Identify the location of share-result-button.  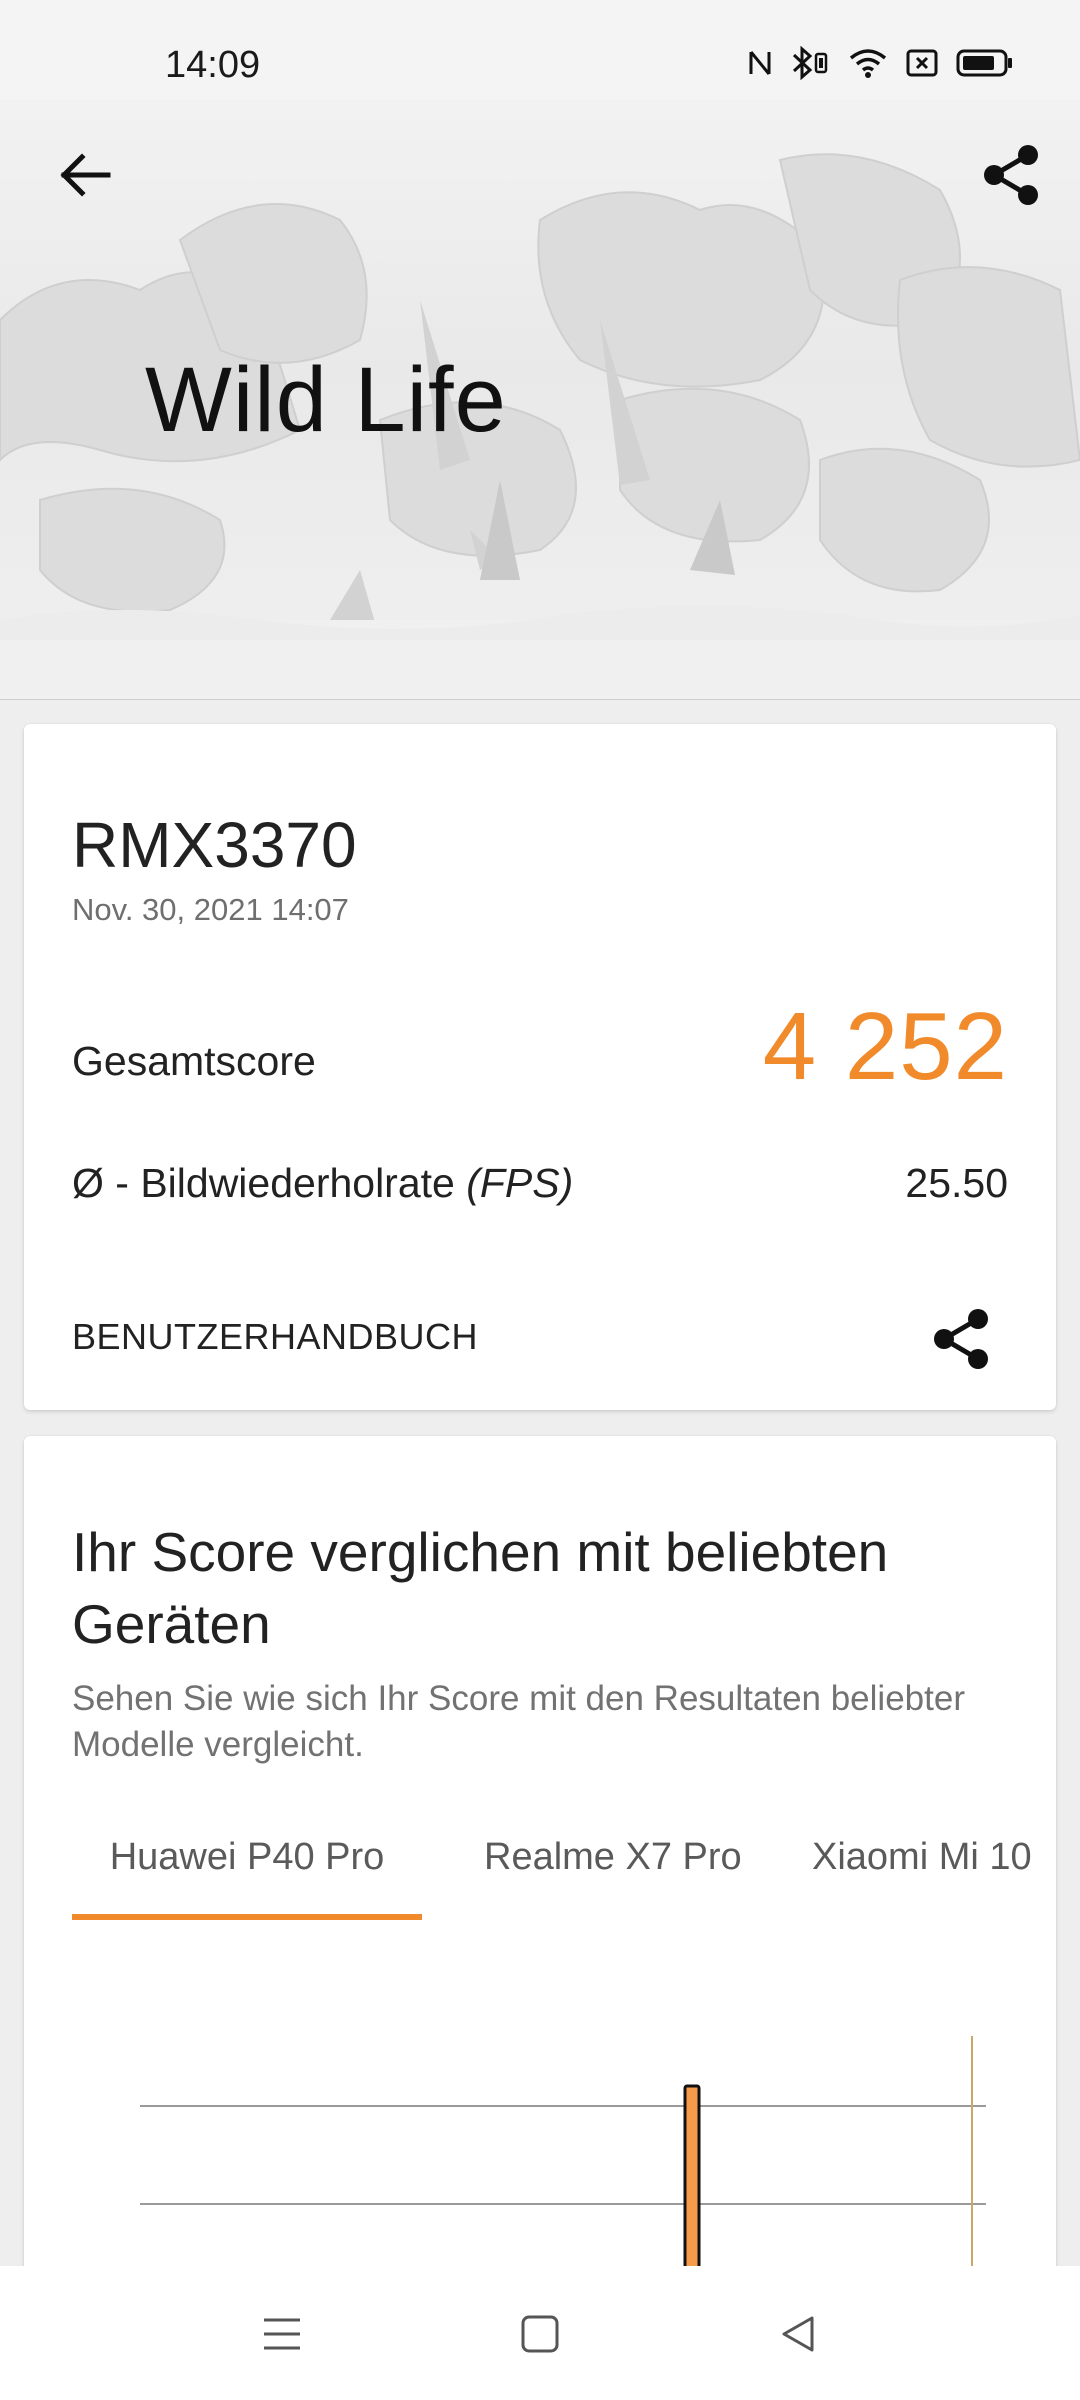
(961, 1339).